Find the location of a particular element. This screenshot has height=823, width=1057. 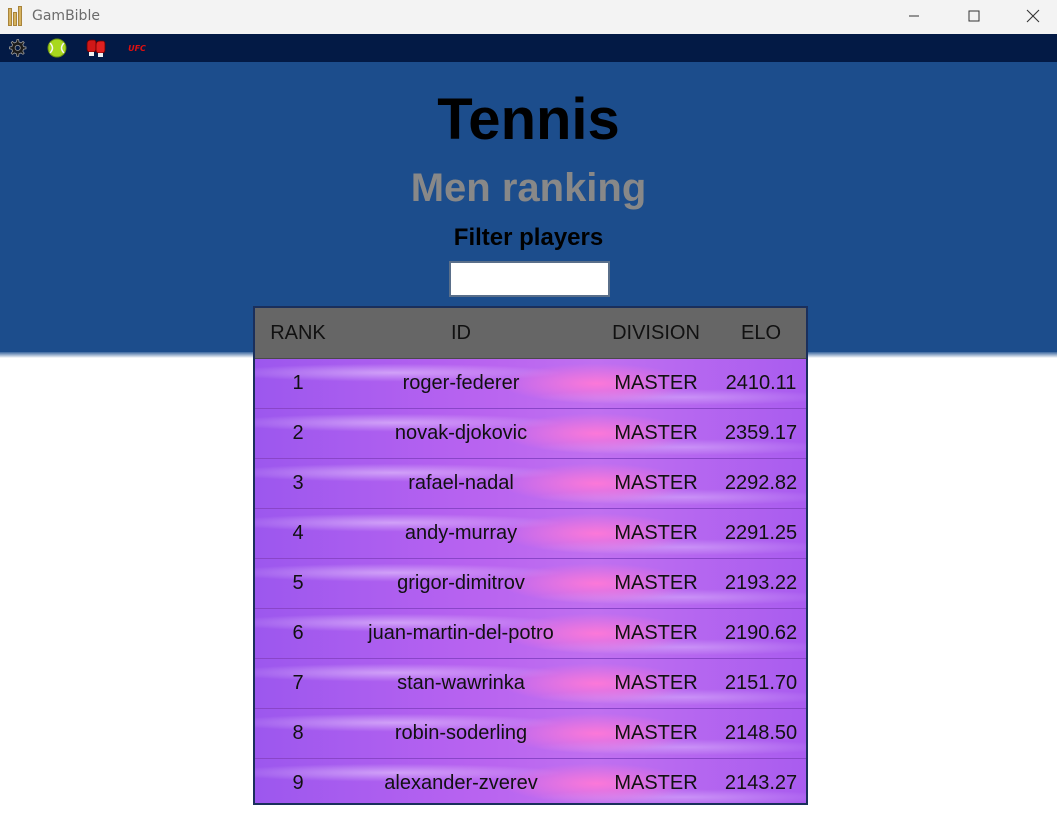

ufc-logo-text: UFC is located at coordinates (137, 48).